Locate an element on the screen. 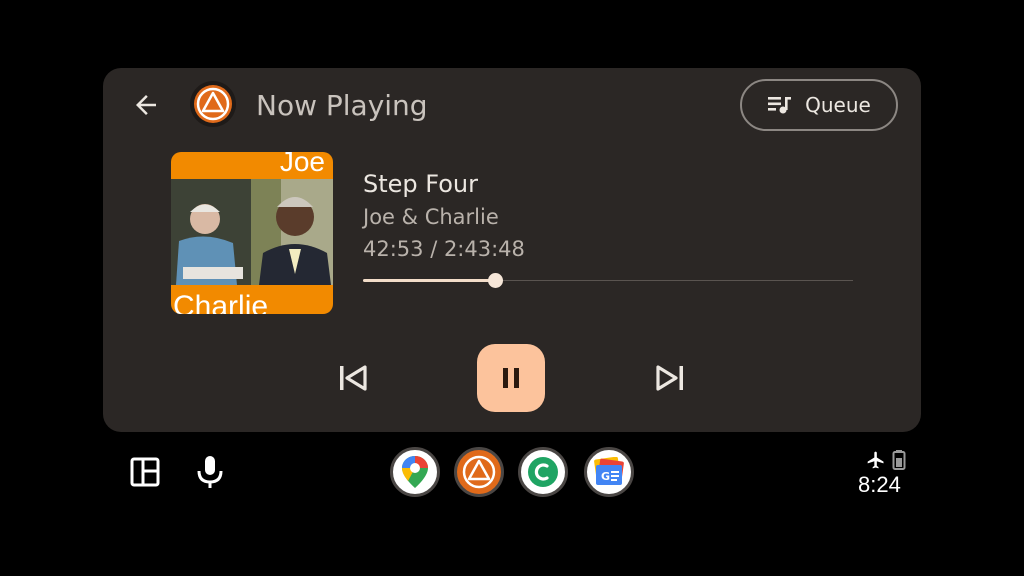 Image resolution: width=1024 pixels, height=576 pixels. queue-button: Queue is located at coordinates (819, 105).